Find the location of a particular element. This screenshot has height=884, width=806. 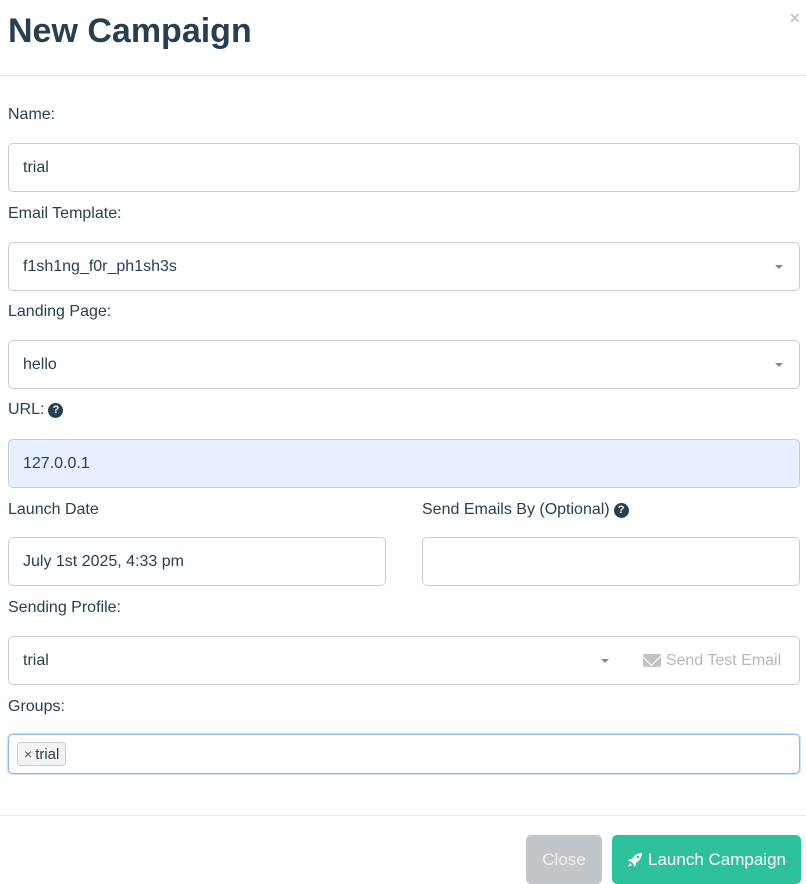

url-label-group: URL:? is located at coordinates (36, 410).